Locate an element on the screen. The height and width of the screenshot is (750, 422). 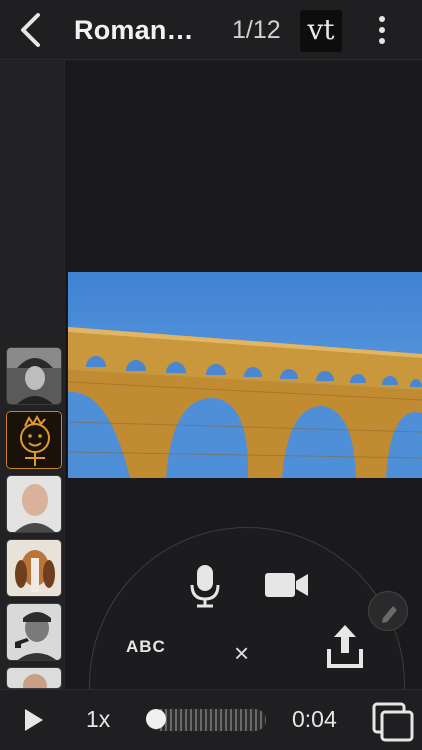
bald-man-thumbnail is located at coordinates (34, 504).